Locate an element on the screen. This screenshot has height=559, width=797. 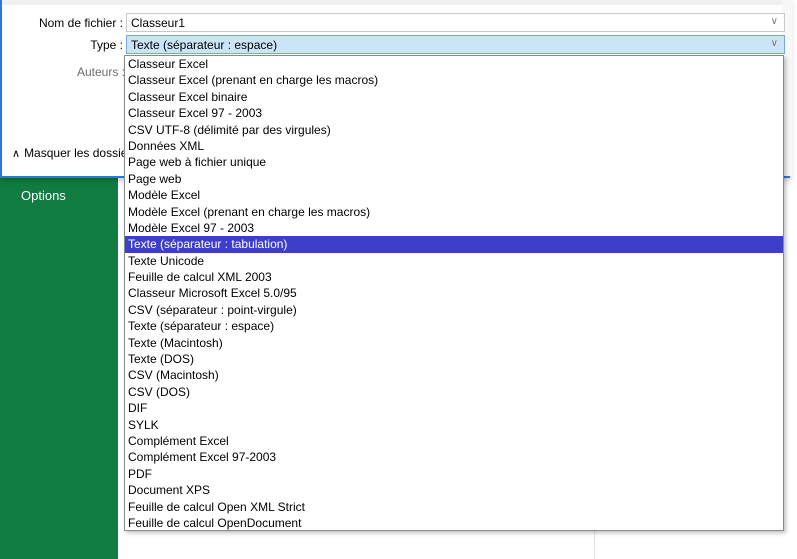
dropdown-option: Modèle Excel 97 - 2003 is located at coordinates (454, 228).